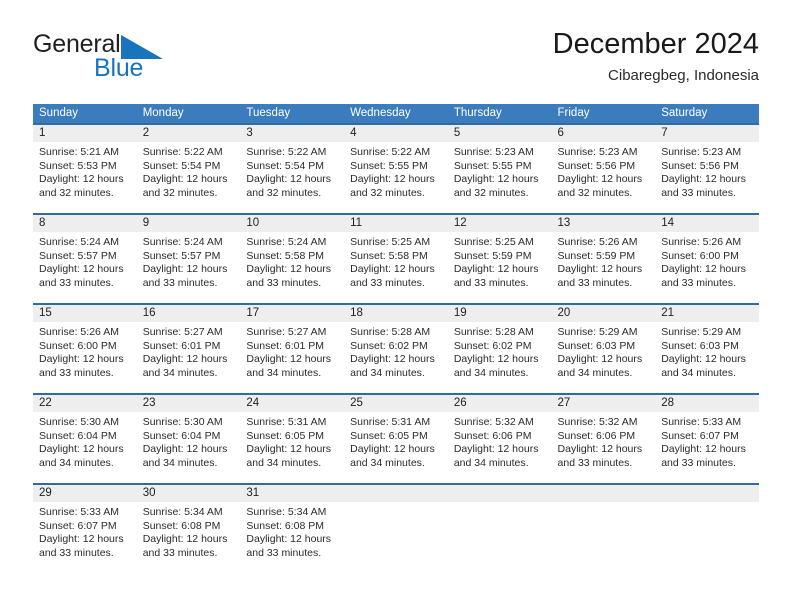  I want to click on day-number, so click(396, 493).